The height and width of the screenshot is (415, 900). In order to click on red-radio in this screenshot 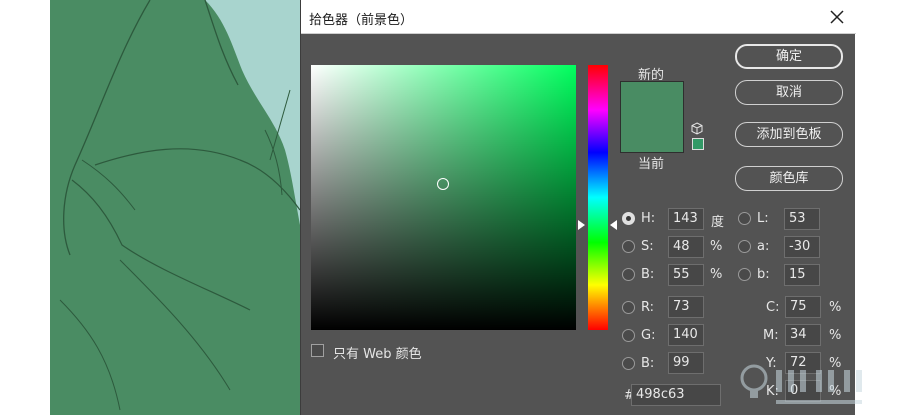, I will do `click(628, 307)`.